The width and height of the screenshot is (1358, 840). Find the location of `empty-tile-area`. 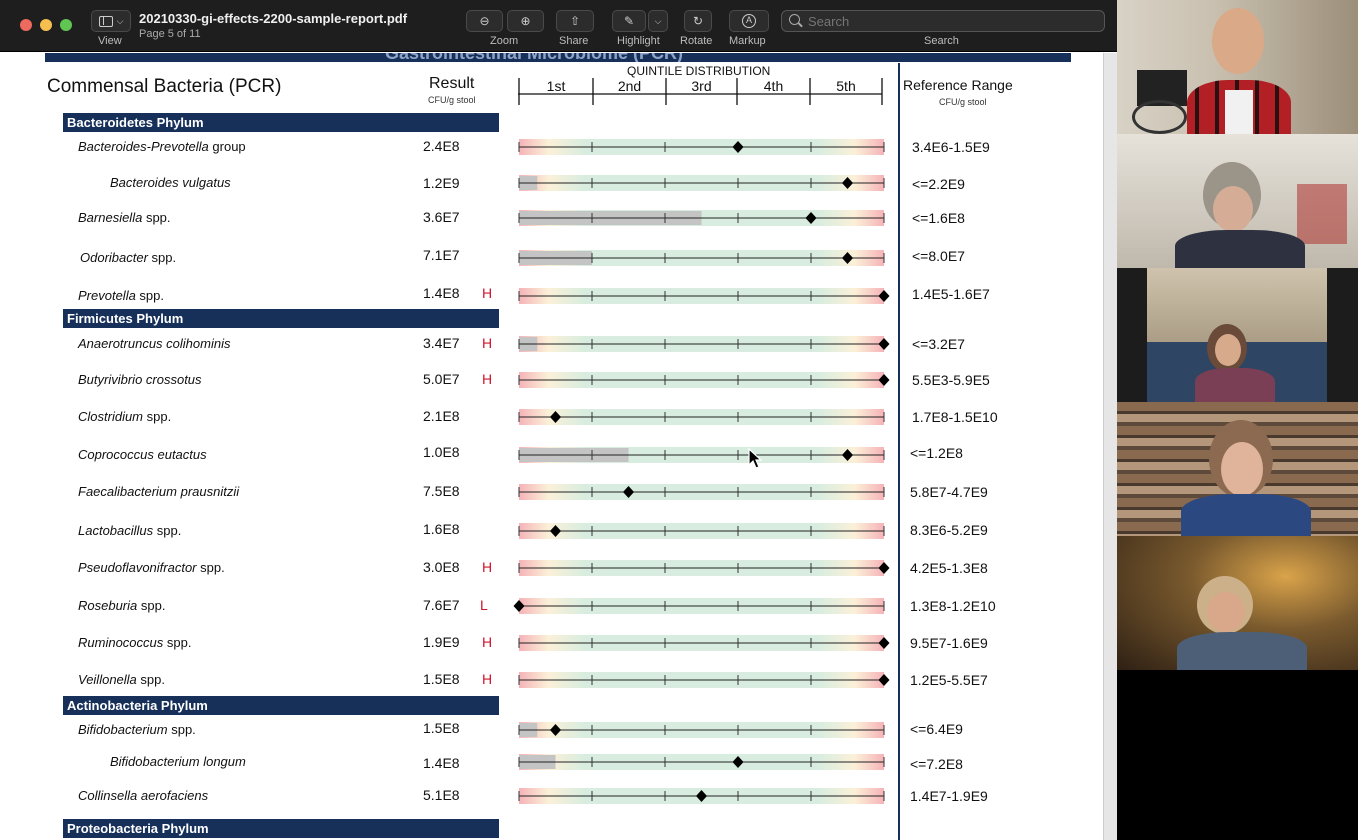

empty-tile-area is located at coordinates (1237, 755).